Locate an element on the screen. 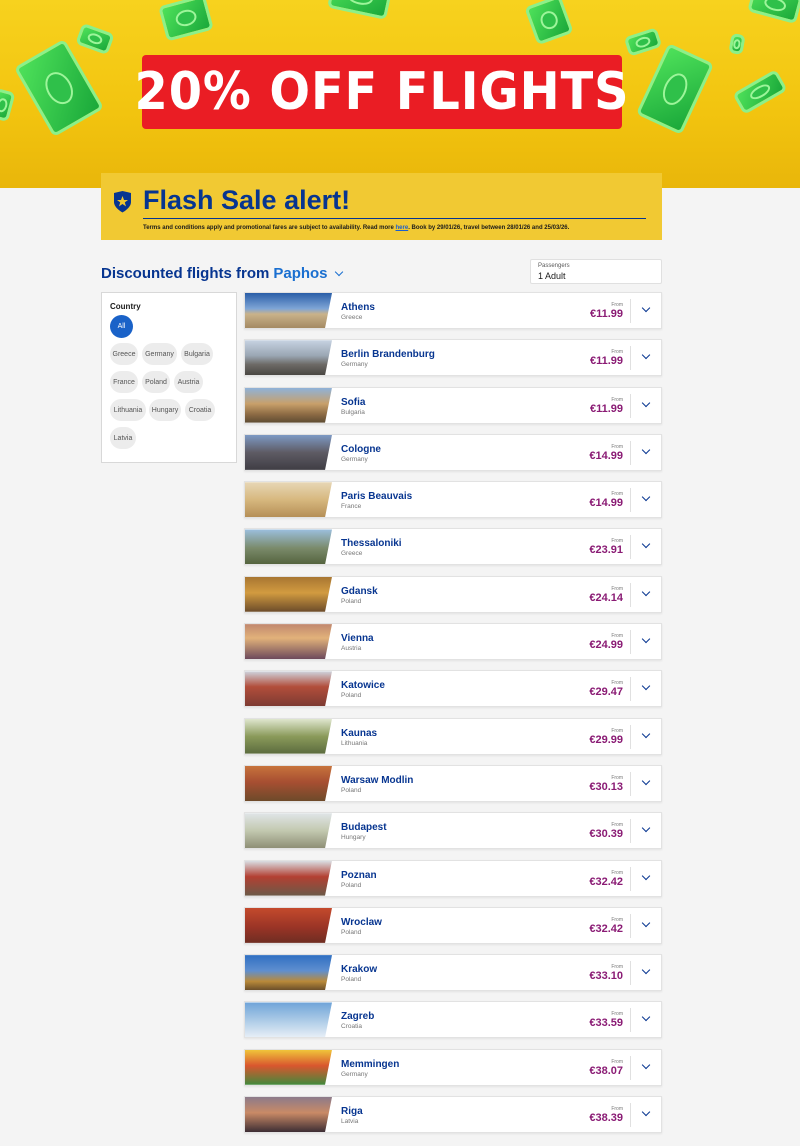  flight-row: Thessaloniki Greece From €23.91 is located at coordinates (453, 547).